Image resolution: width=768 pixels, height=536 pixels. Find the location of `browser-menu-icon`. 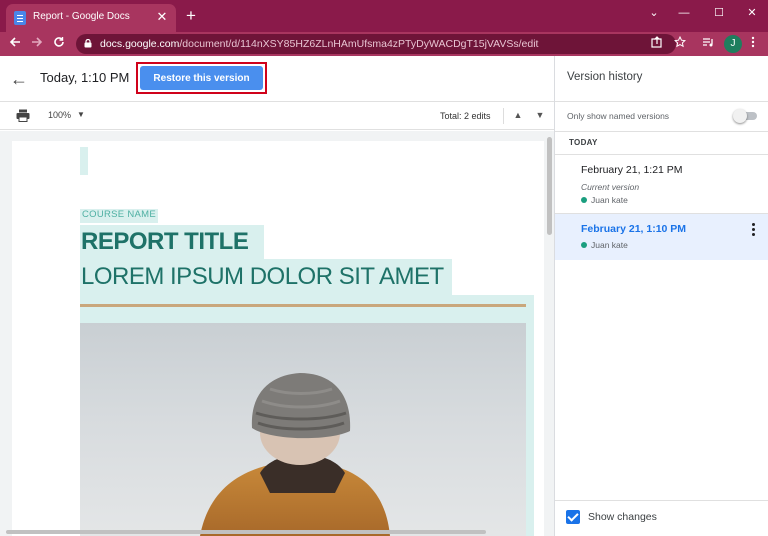

browser-menu-icon is located at coordinates (753, 44).